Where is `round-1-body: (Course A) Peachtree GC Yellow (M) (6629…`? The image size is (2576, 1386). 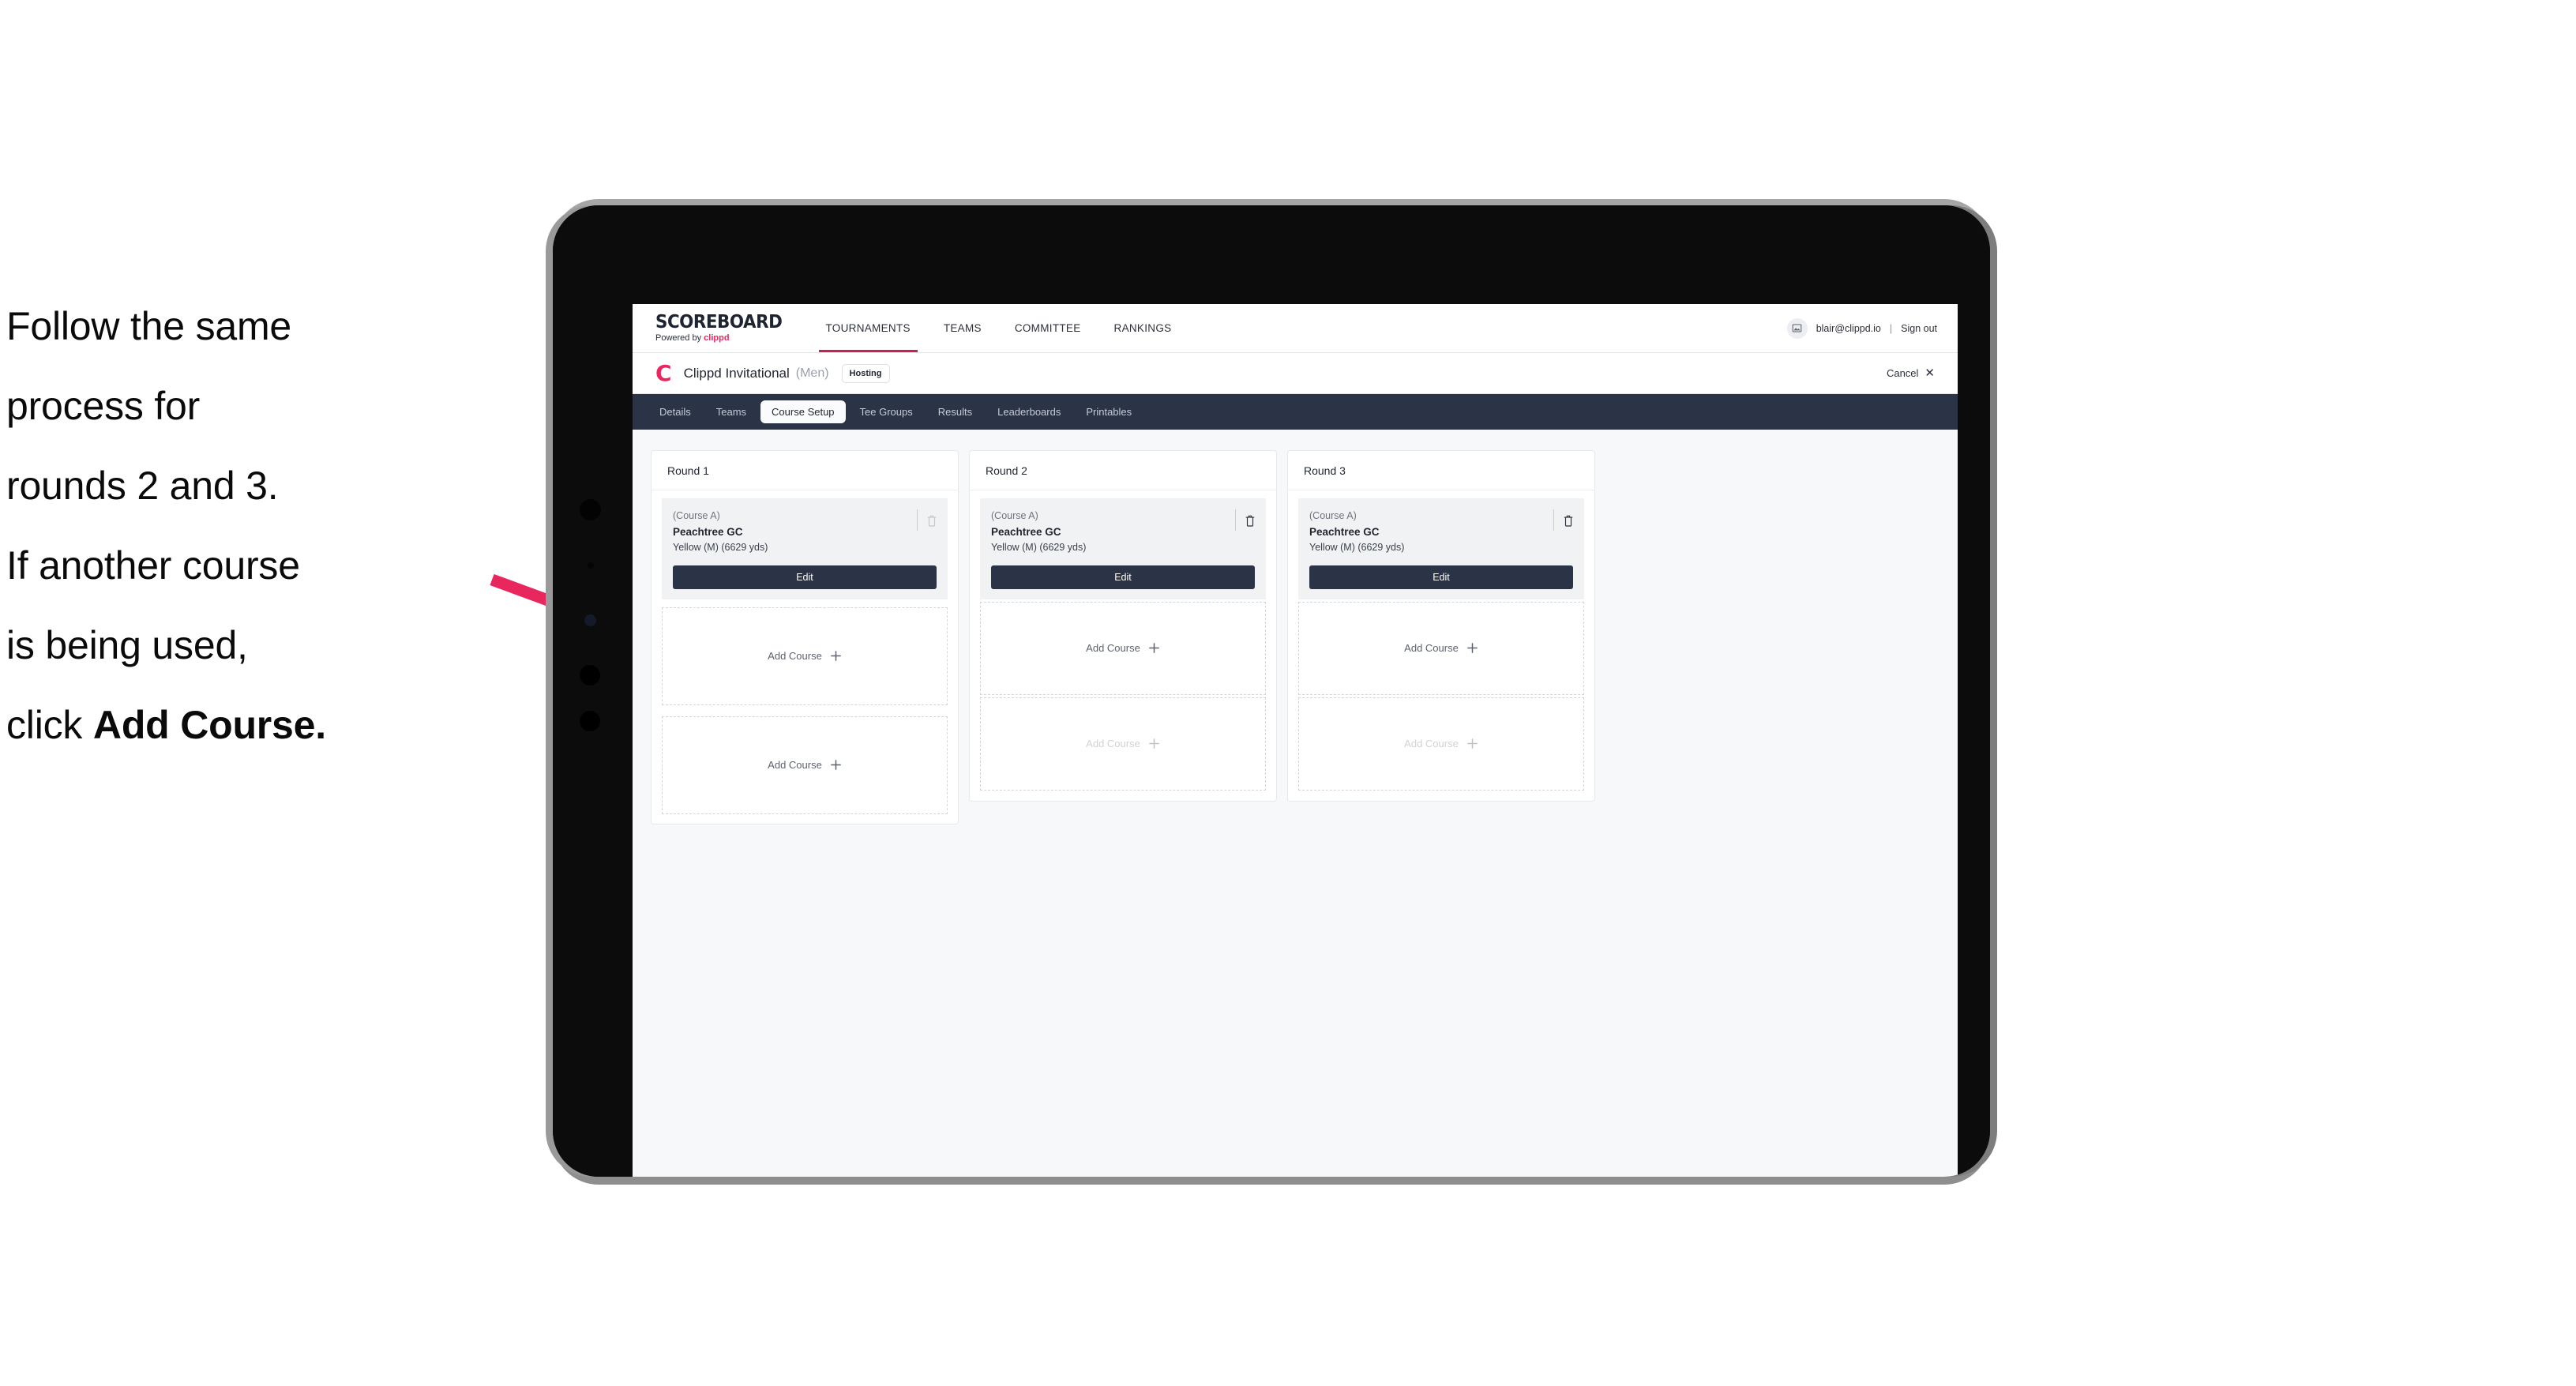 round-1-body: (Course A) Peachtree GC Yellow (M) (6629… is located at coordinates (805, 657).